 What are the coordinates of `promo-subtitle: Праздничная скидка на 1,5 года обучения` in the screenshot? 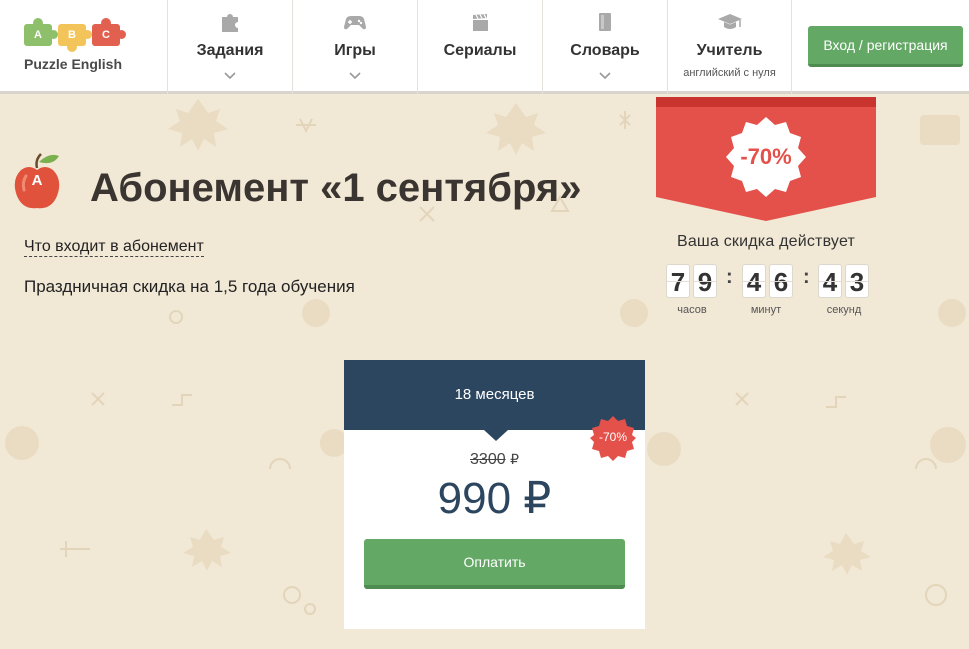 It's located at (189, 286).